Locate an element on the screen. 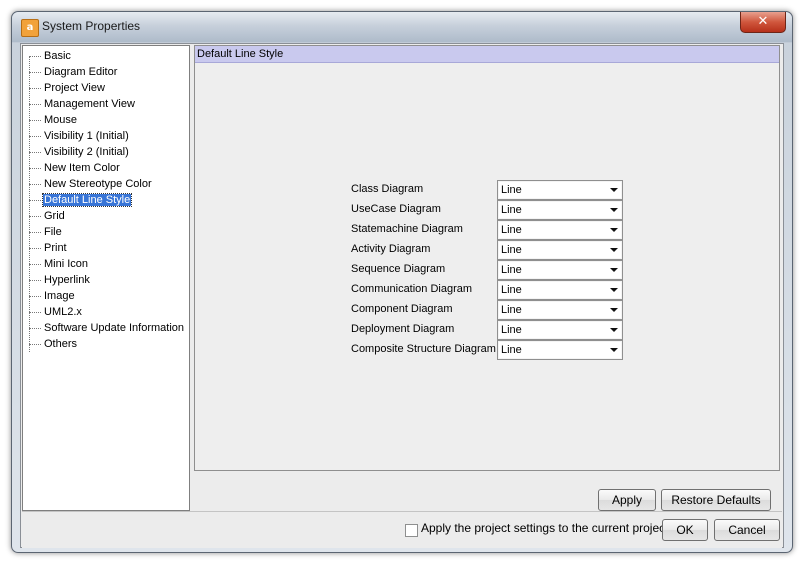  tree-item: New Stereotype Color is located at coordinates (91, 184).